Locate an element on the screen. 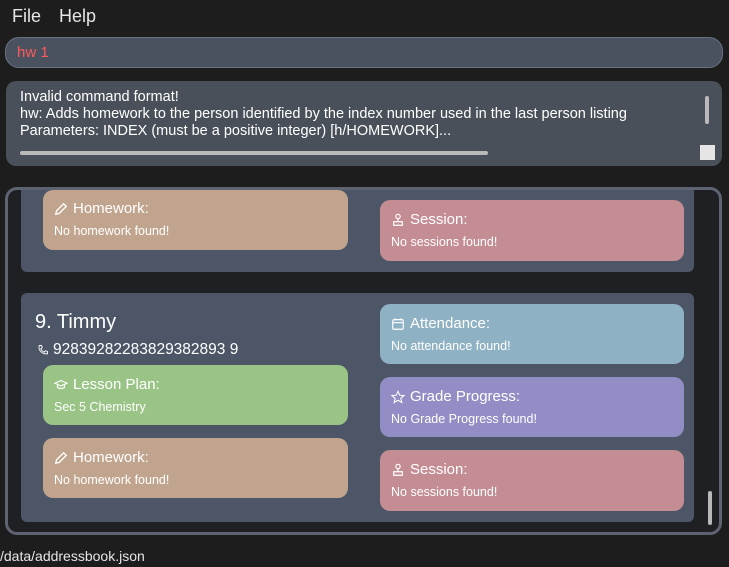 The width and height of the screenshot is (729, 567). attendance-text: No attendance found! is located at coordinates (451, 346).